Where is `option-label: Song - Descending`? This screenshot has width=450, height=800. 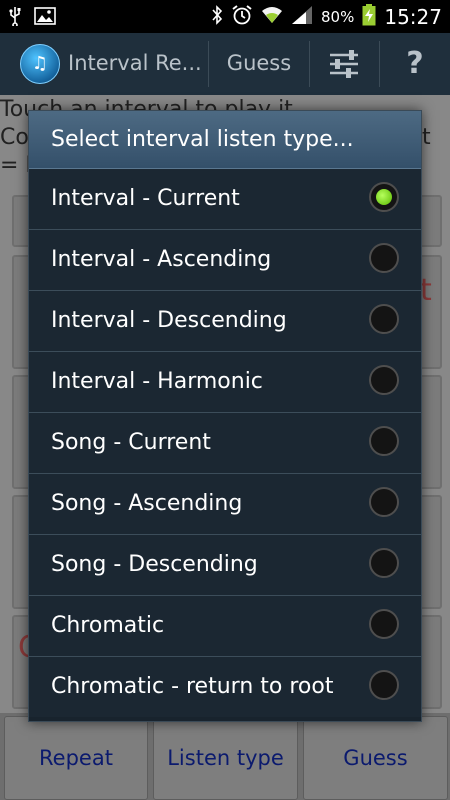 option-label: Song - Descending is located at coordinates (154, 564).